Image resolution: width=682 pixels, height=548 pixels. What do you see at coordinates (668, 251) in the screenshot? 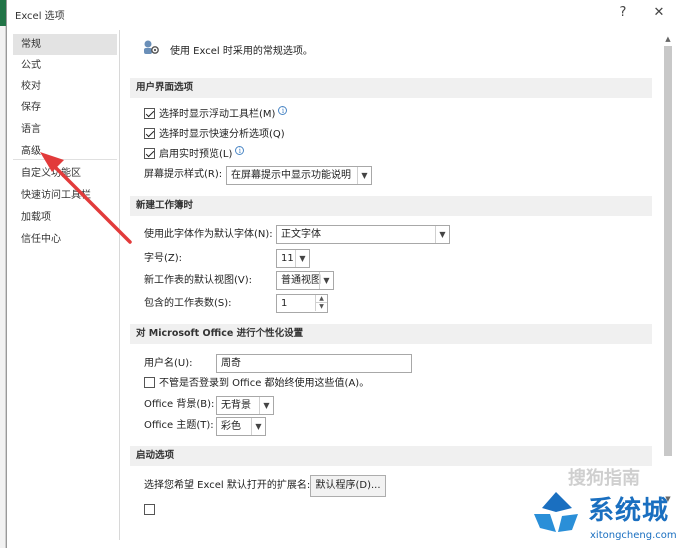
I see `scroll-thumb` at bounding box center [668, 251].